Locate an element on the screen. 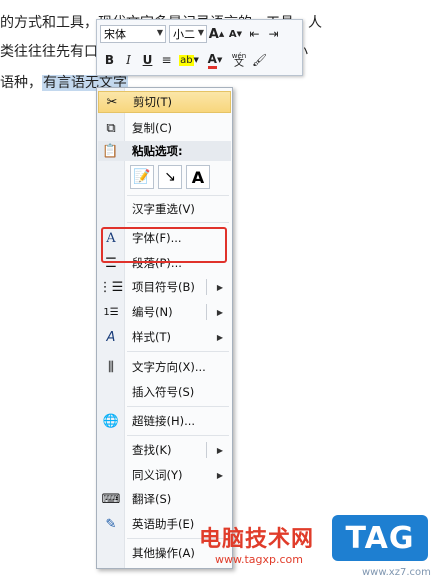 The height and width of the screenshot is (587, 441). paste-merge-formatting-icon: ↘ is located at coordinates (170, 177).